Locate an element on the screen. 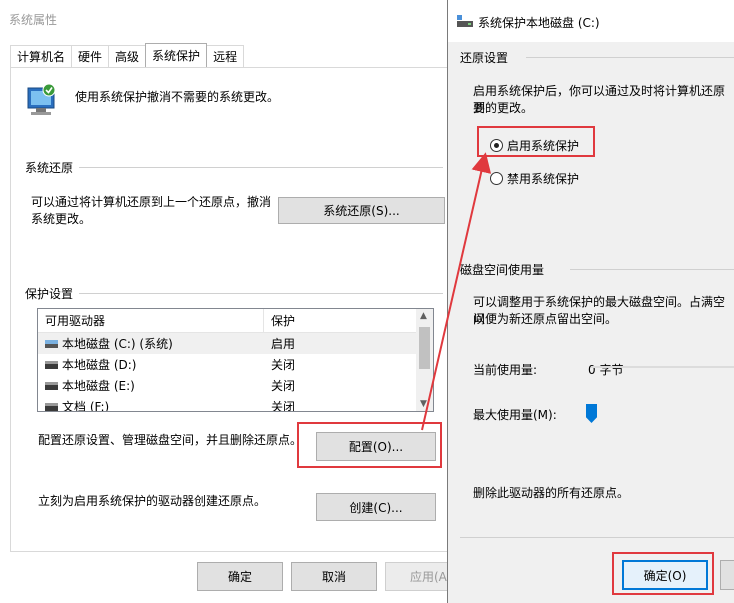 The image size is (734, 603). tab-computer-name: 计算机名 is located at coordinates (41, 56).